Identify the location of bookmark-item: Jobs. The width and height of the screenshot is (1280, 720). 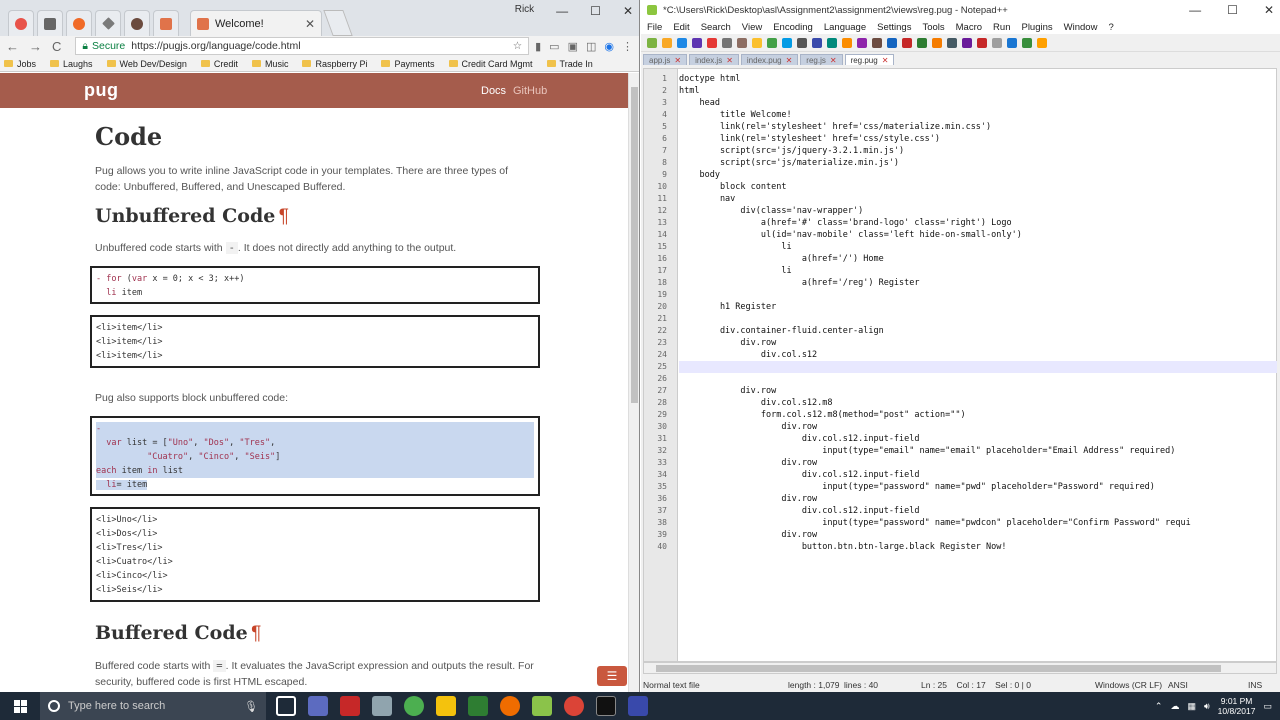
(20, 64).